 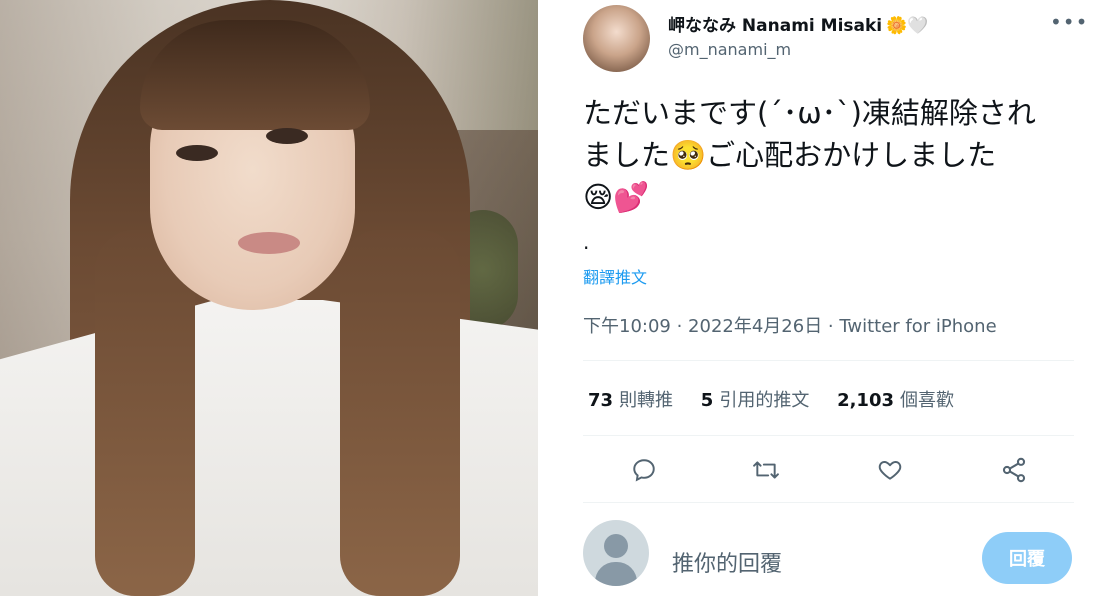 What do you see at coordinates (287, 136) in the screenshot?
I see `photo-eye-right` at bounding box center [287, 136].